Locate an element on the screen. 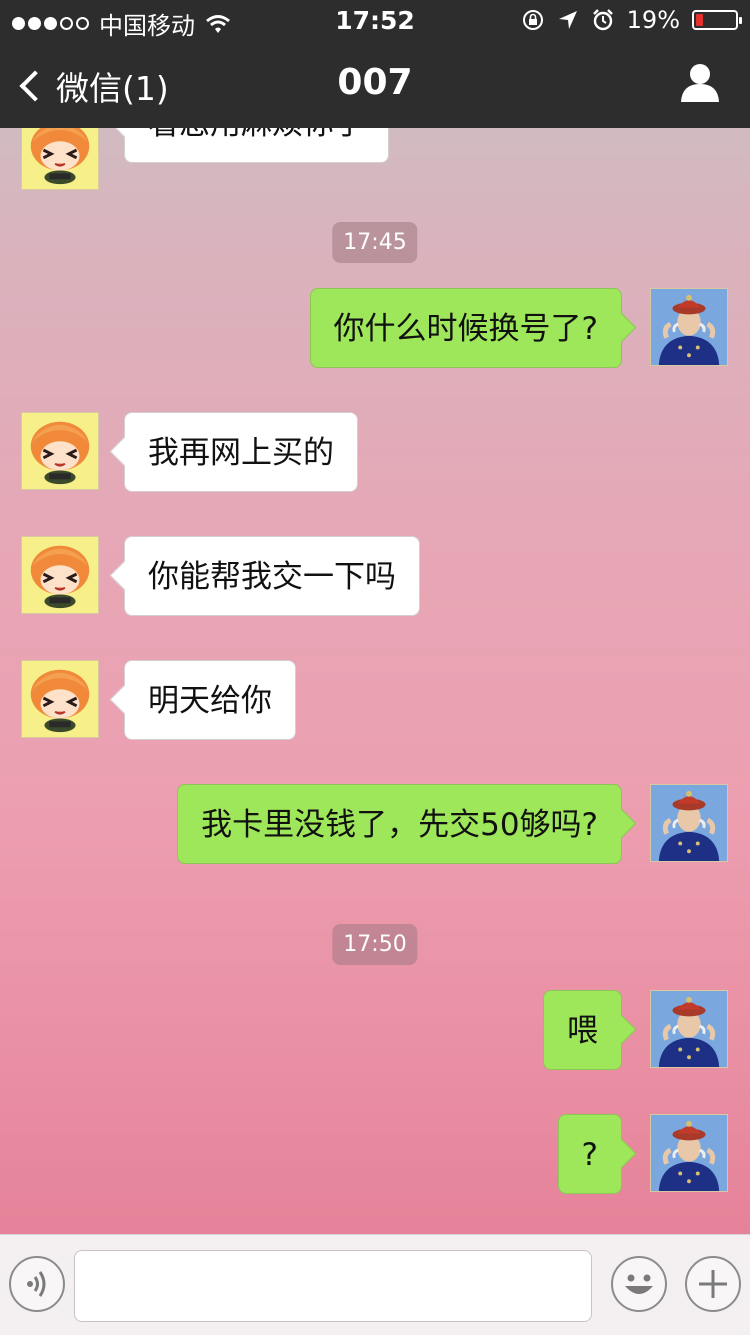  status-bar: 中国移动 17:52 19% is located at coordinates (375, 20).